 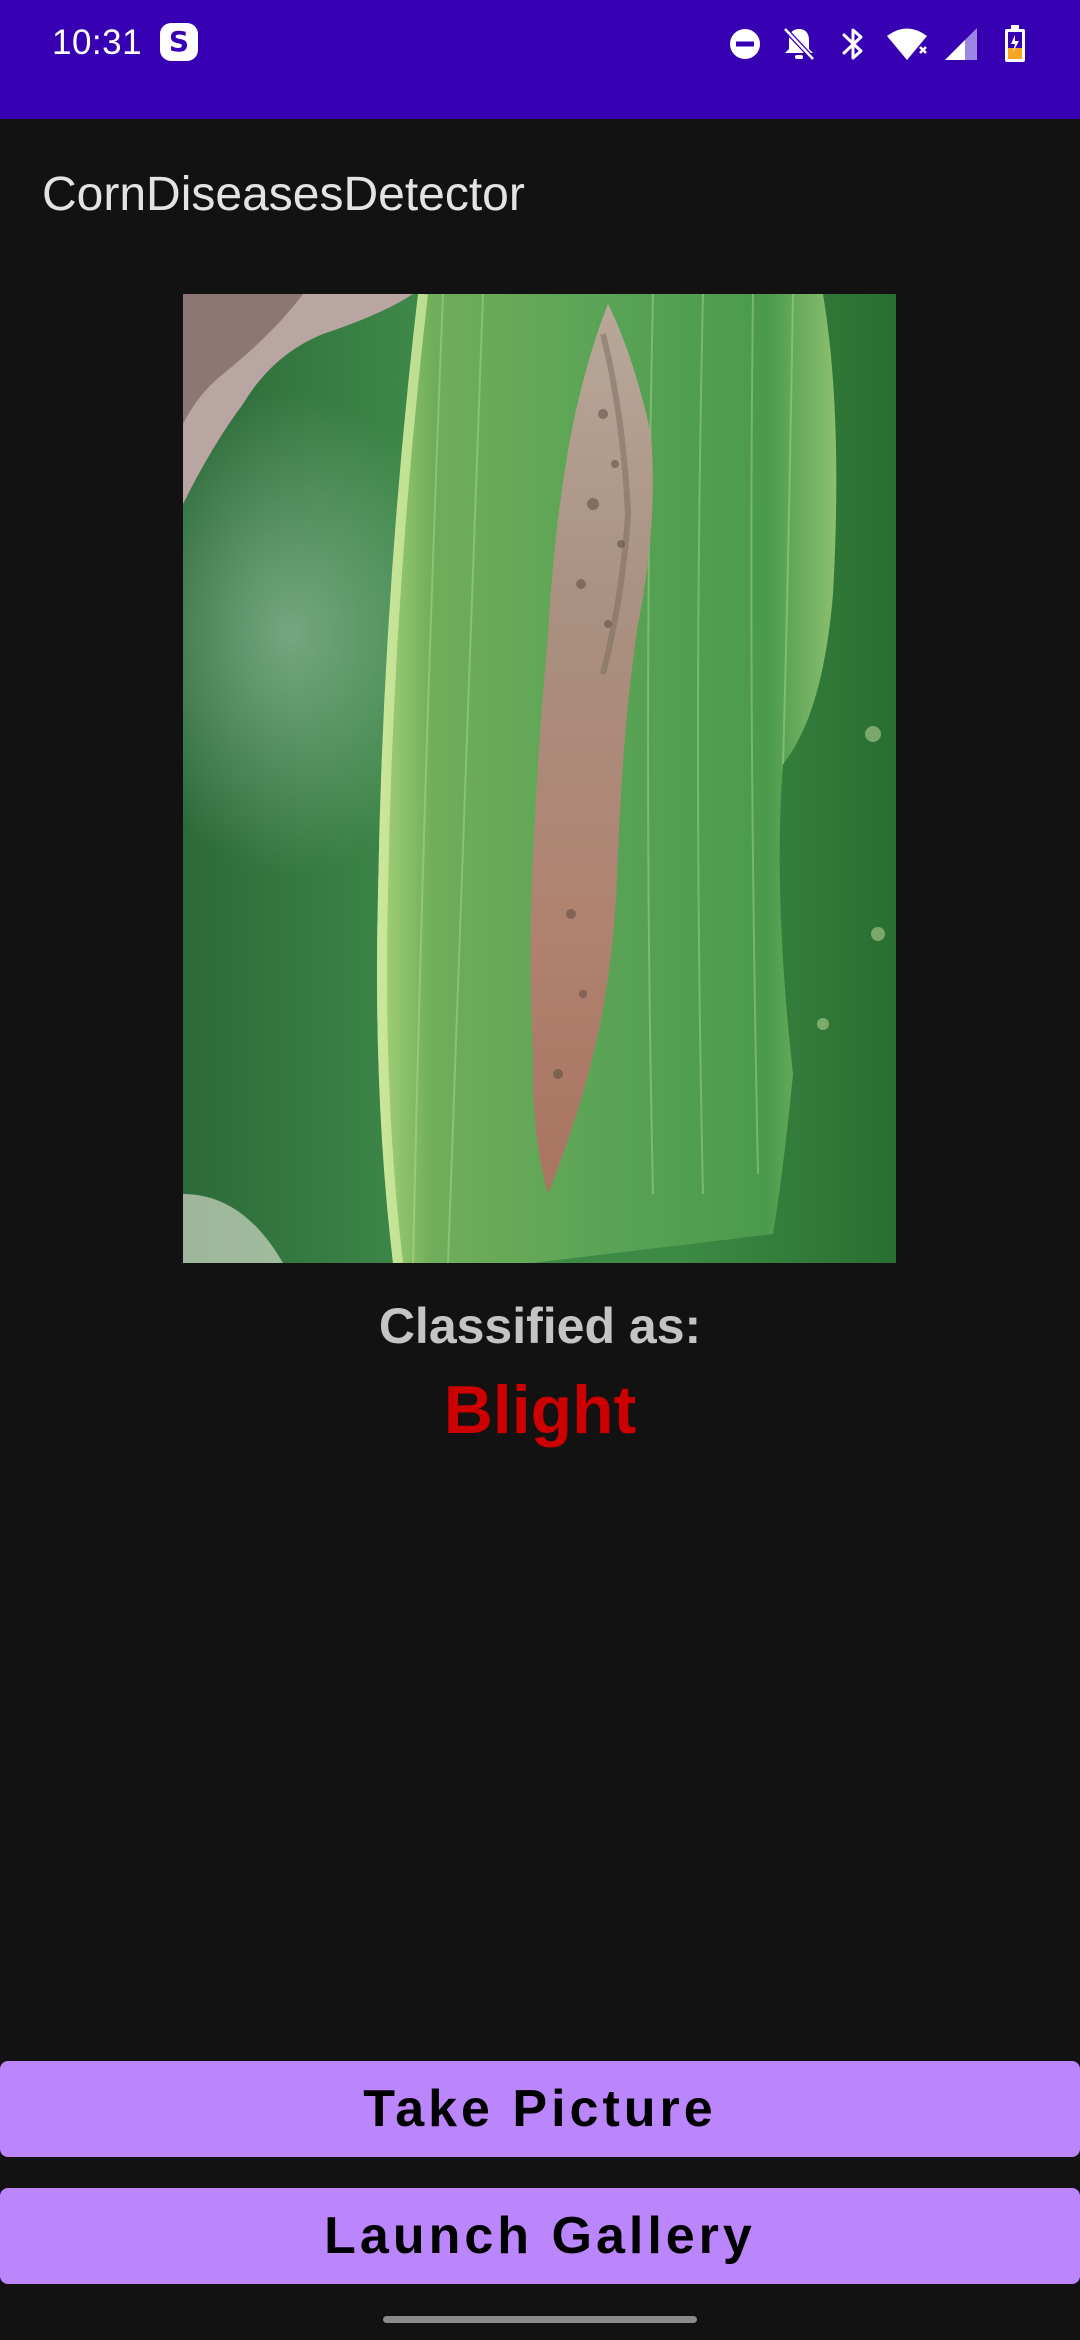 What do you see at coordinates (745, 44) in the screenshot?
I see `do-not-disturb-icon` at bounding box center [745, 44].